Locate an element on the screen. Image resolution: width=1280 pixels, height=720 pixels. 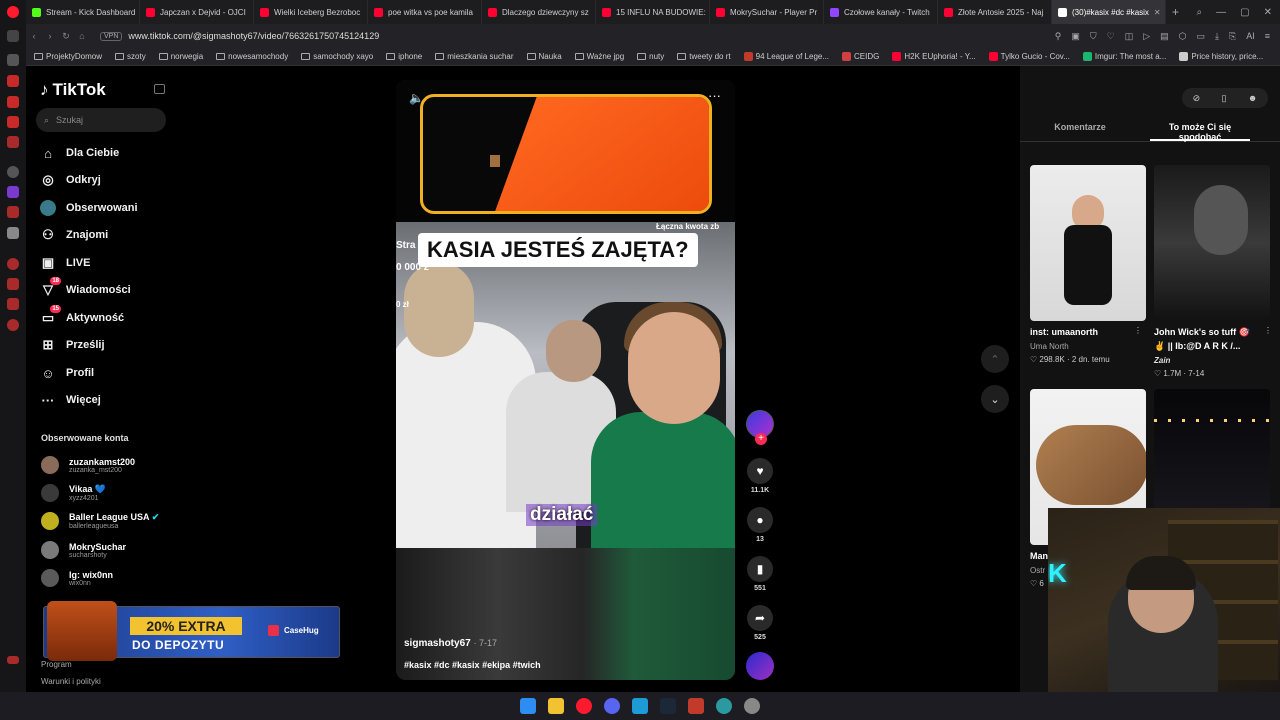
maximize-button: ▢ is located at coordinates (1244, 12).